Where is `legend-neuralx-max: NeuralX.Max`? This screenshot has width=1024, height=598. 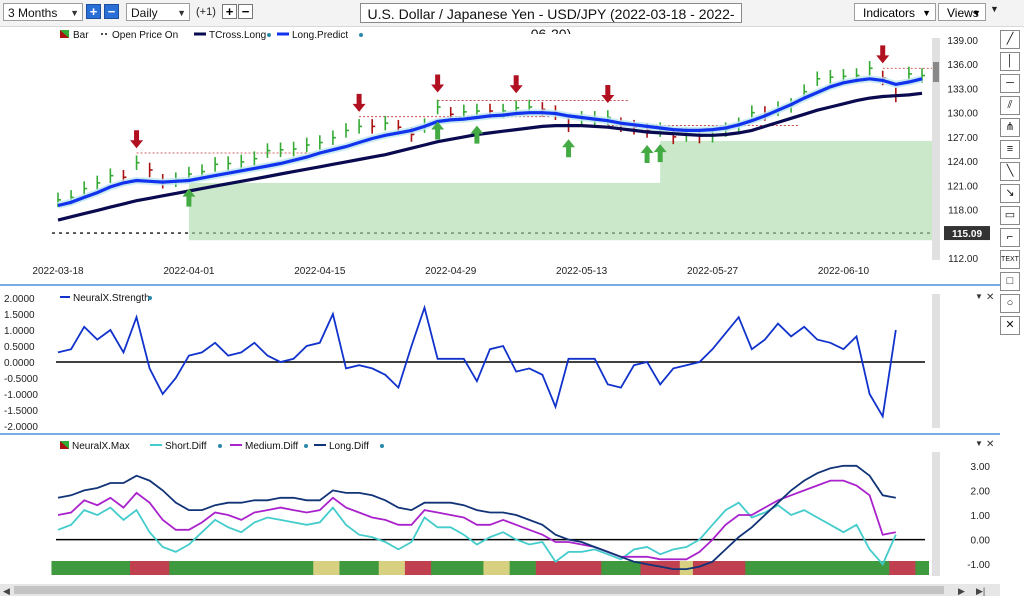
legend-neuralx-max: NeuralX.Max is located at coordinates (101, 446).